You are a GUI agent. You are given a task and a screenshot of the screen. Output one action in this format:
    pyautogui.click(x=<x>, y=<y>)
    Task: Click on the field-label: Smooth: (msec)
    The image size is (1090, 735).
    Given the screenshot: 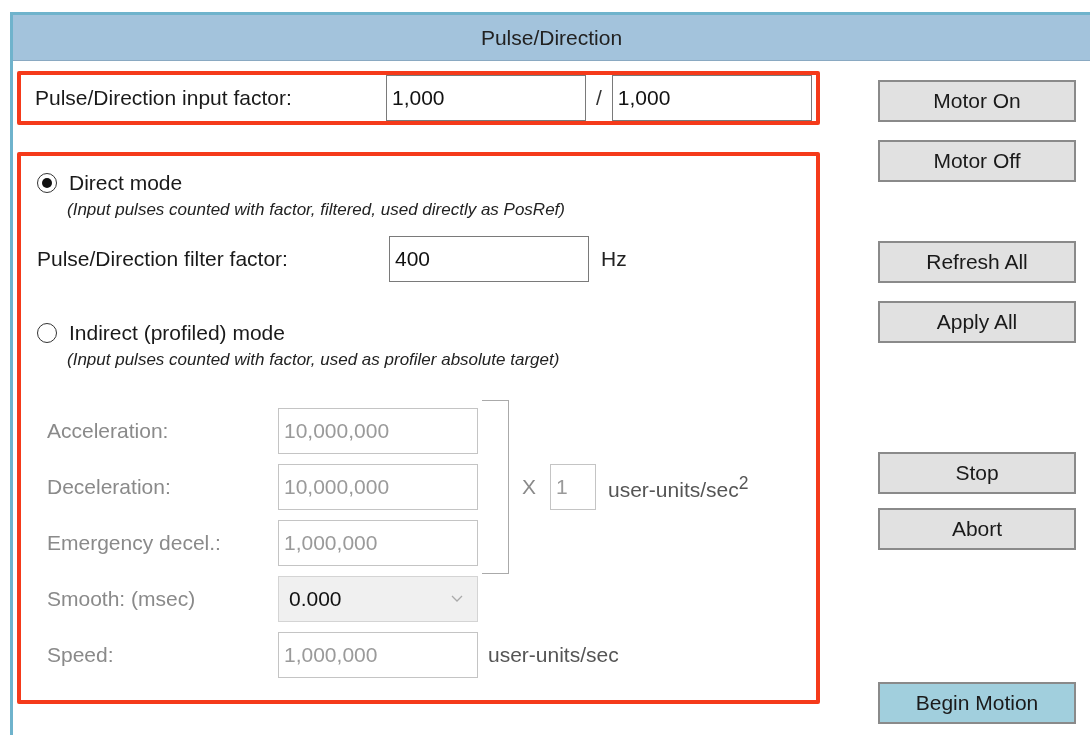 What is the action you would take?
    pyautogui.click(x=122, y=599)
    